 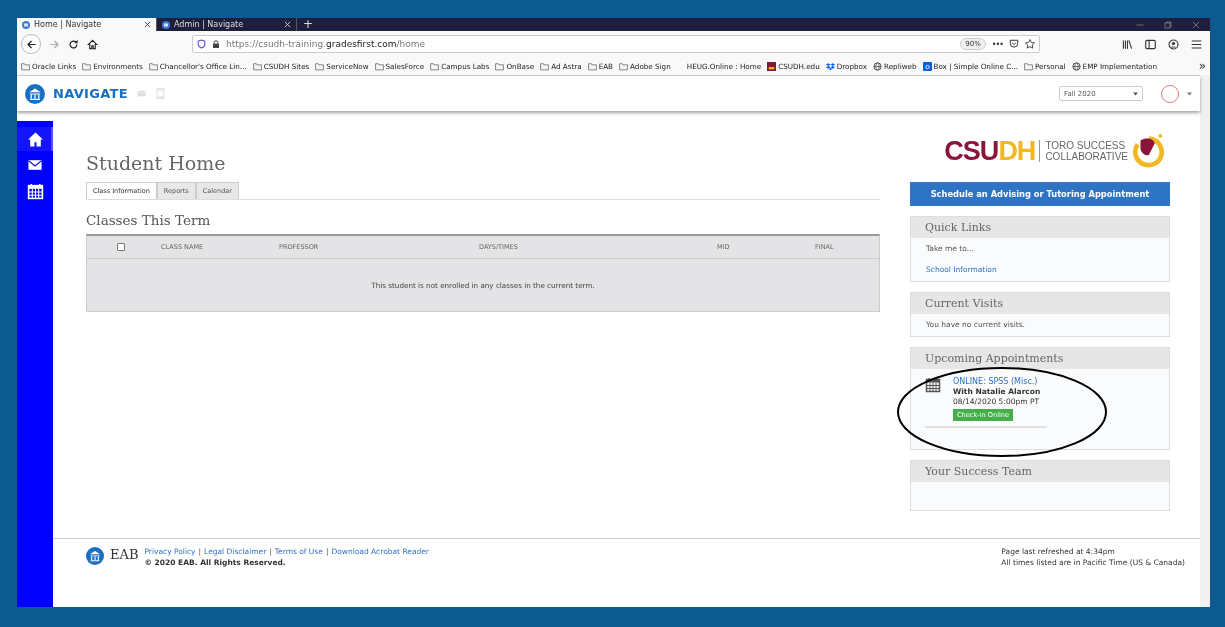 I want to click on sidebar-item, so click(x=35, y=139).